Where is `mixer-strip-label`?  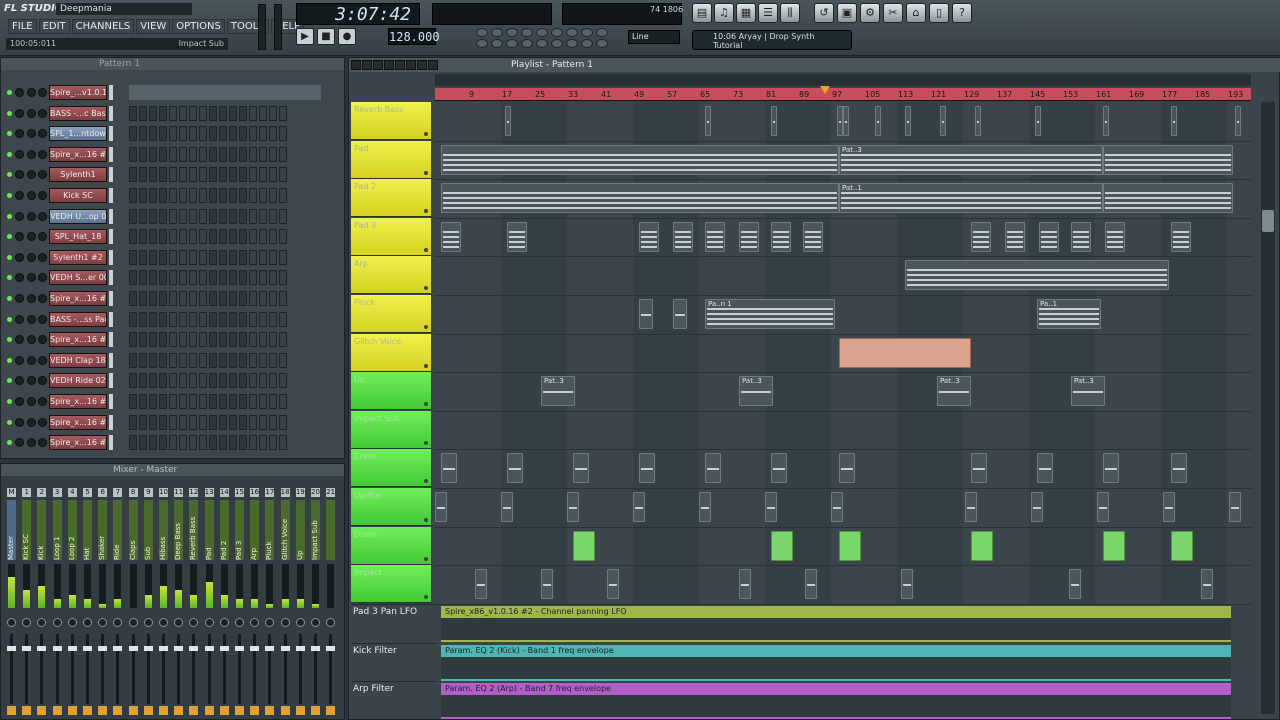 mixer-strip-label is located at coordinates (331, 530).